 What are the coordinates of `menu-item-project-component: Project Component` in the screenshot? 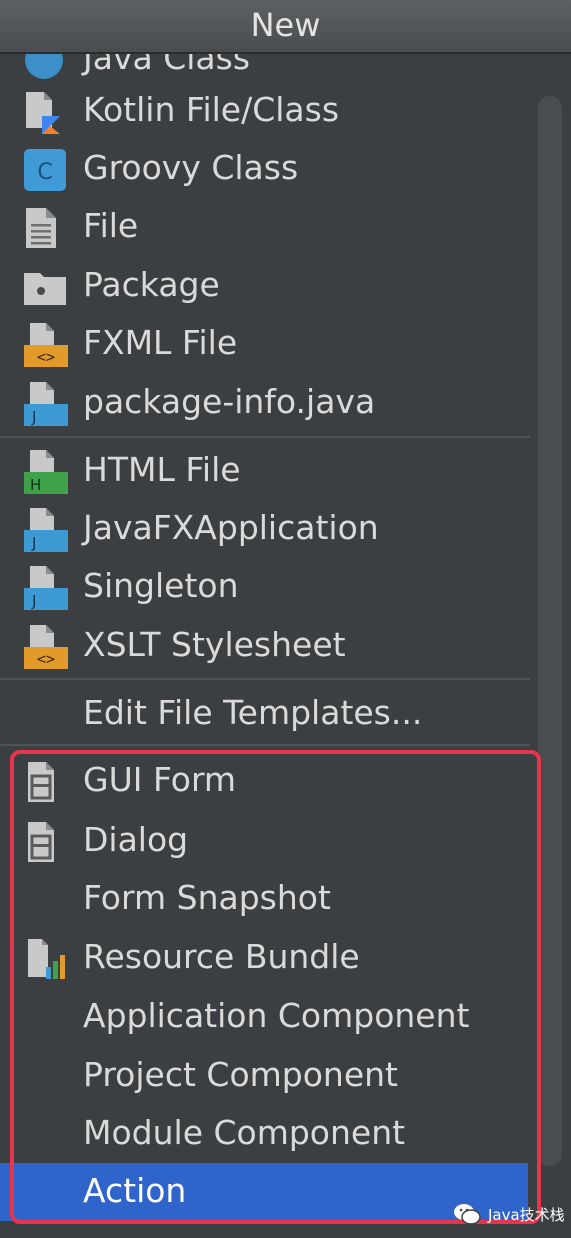 It's located at (285, 1076).